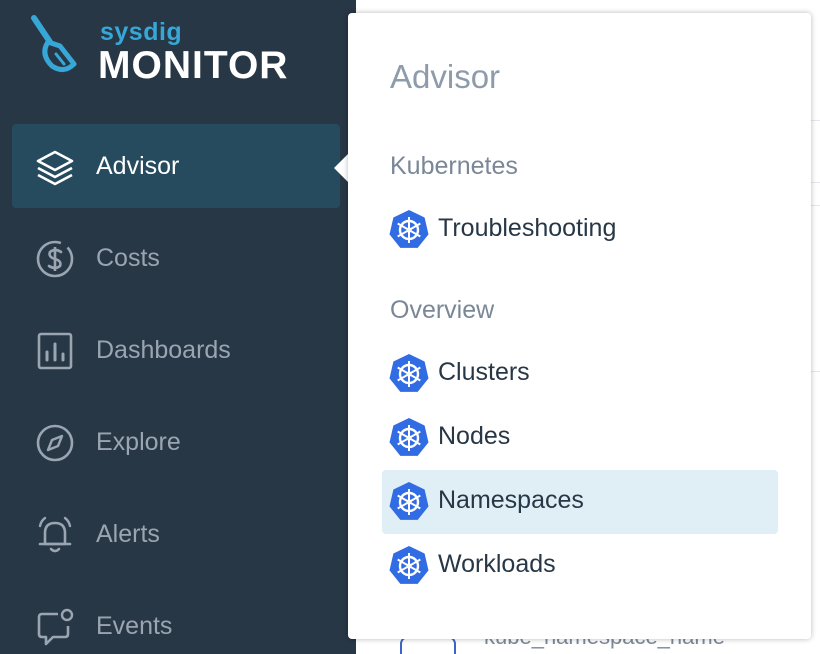  What do you see at coordinates (141, 32) in the screenshot?
I see `brand-sub: sysdig` at bounding box center [141, 32].